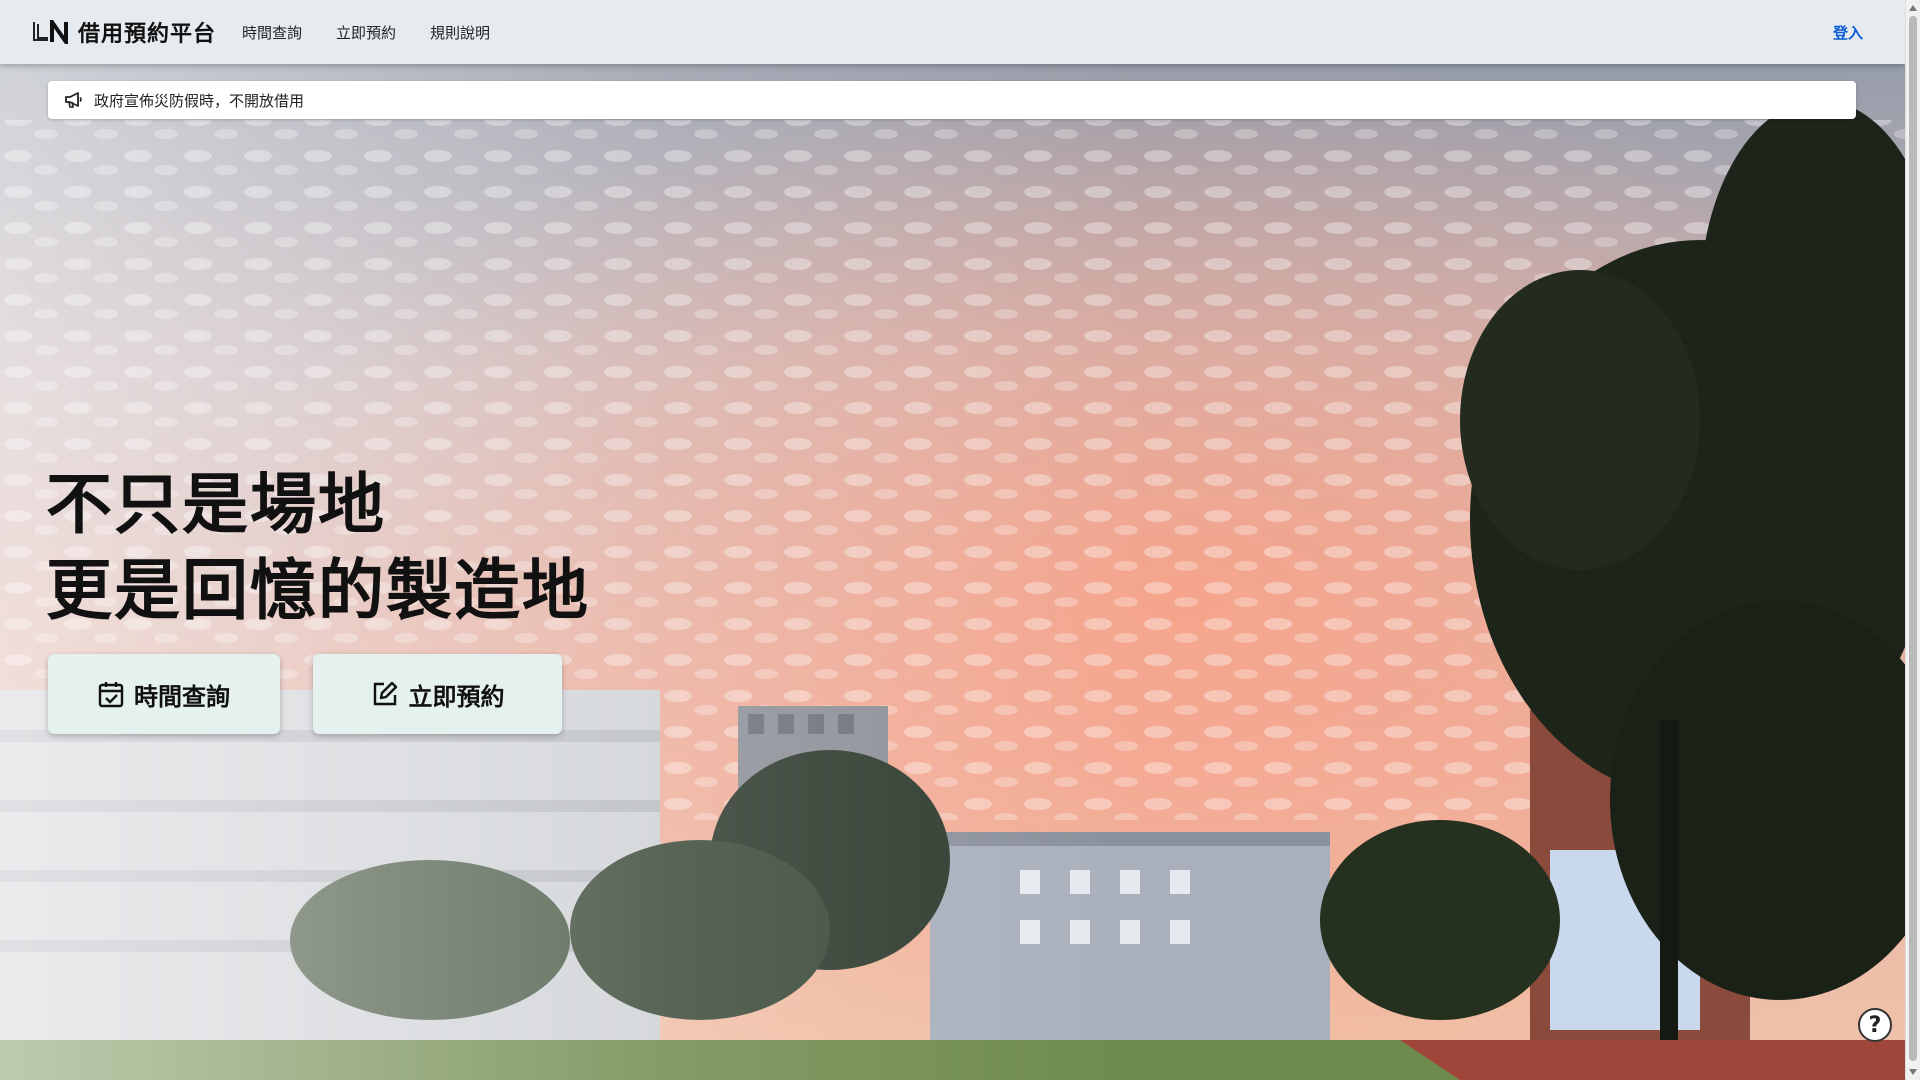  I want to click on page-scrollbar, so click(1912, 540).